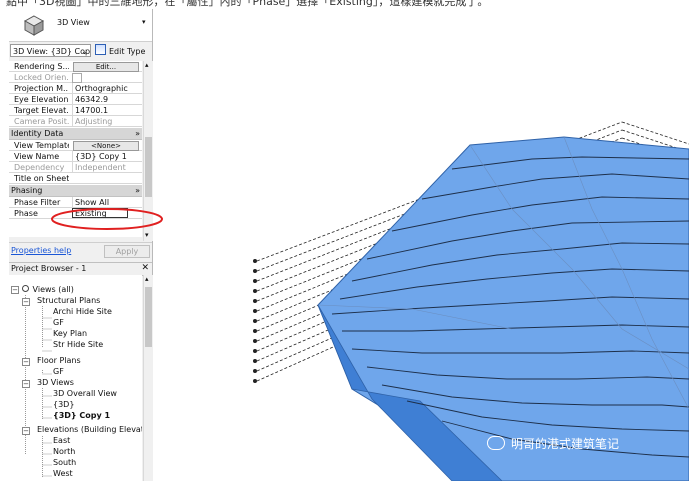 This screenshot has height=481, width=689. What do you see at coordinates (70, 333) in the screenshot?
I see `tree-item: Key Plan` at bounding box center [70, 333].